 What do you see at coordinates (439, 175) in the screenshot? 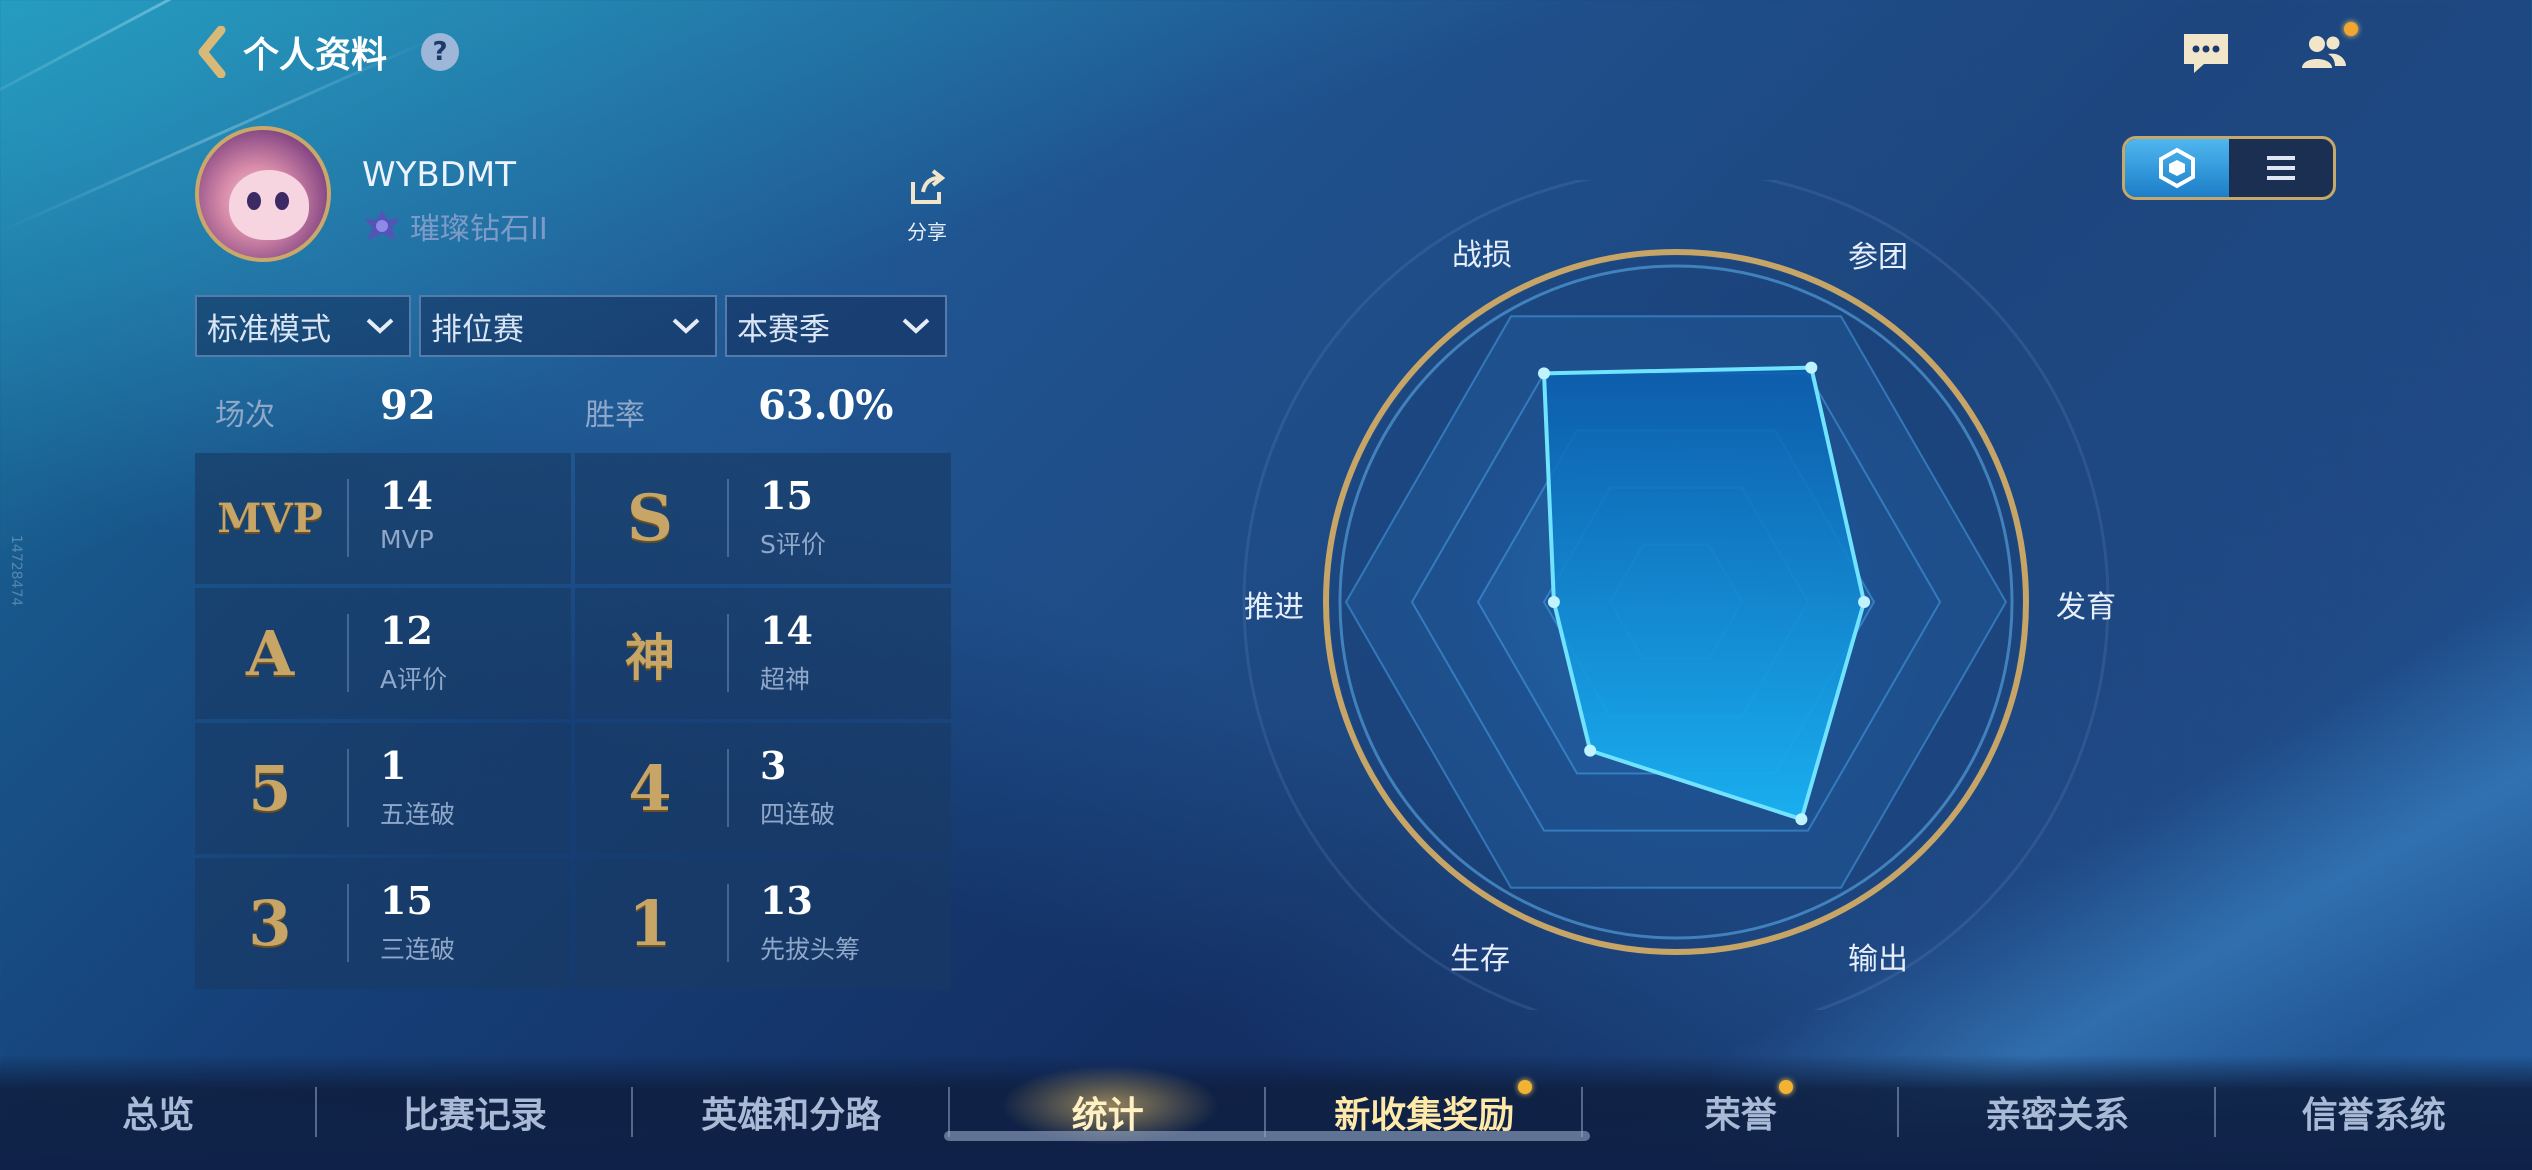
I see `username: WYBDMT` at bounding box center [439, 175].